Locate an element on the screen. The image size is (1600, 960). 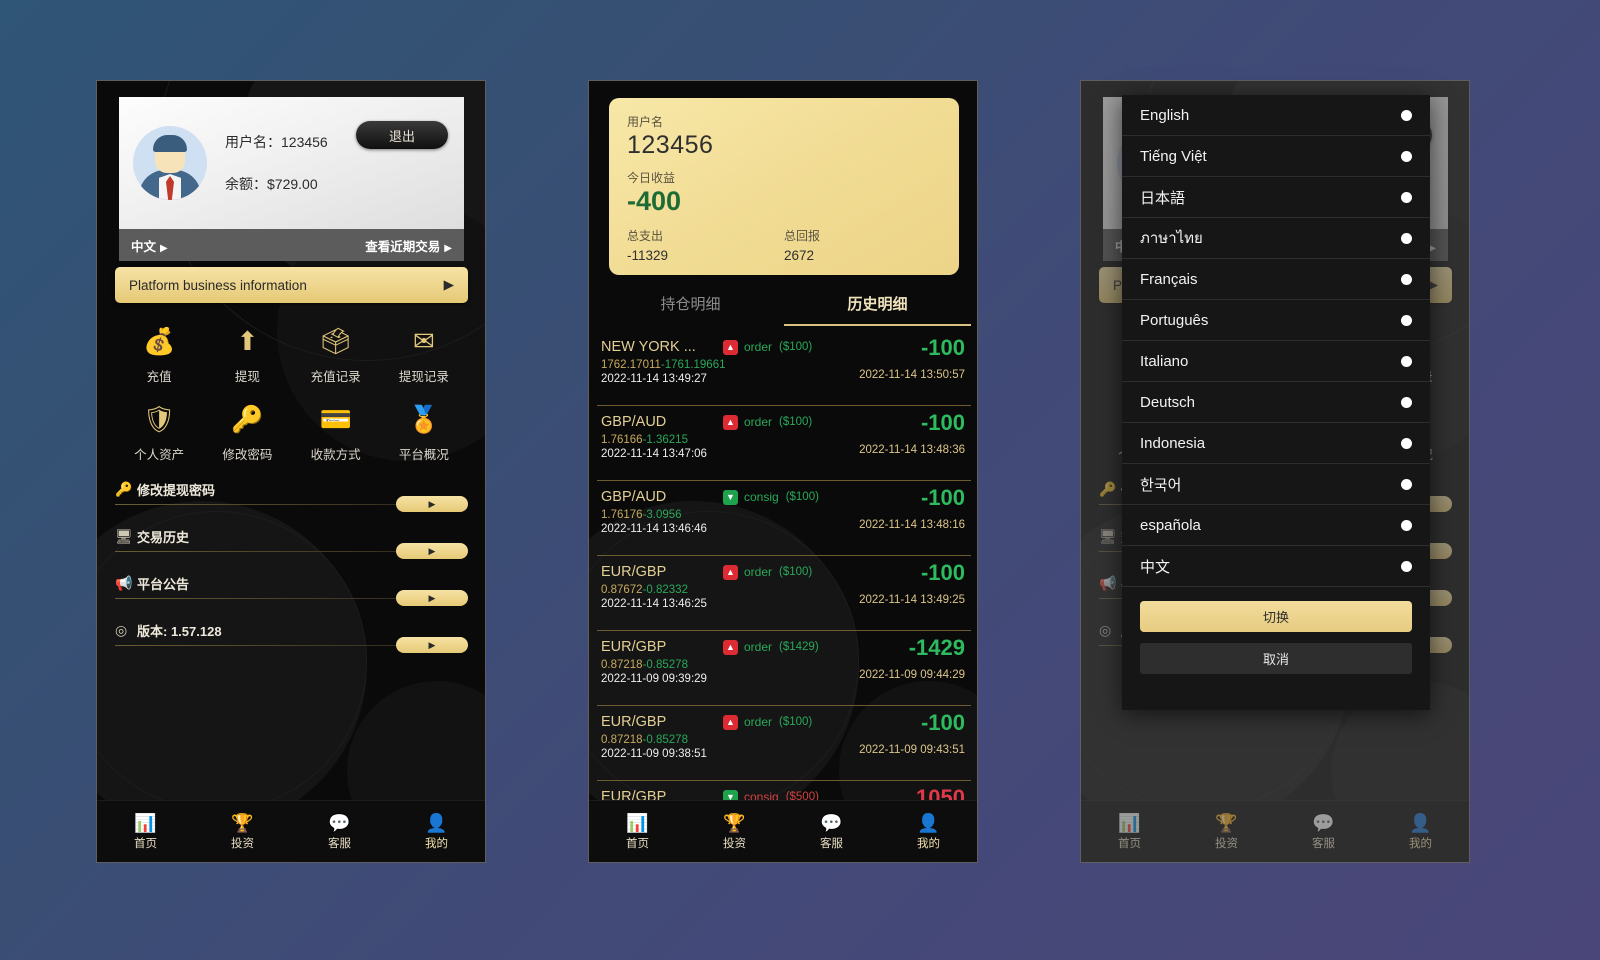
version-icon: ◎ is located at coordinates (121, 630).